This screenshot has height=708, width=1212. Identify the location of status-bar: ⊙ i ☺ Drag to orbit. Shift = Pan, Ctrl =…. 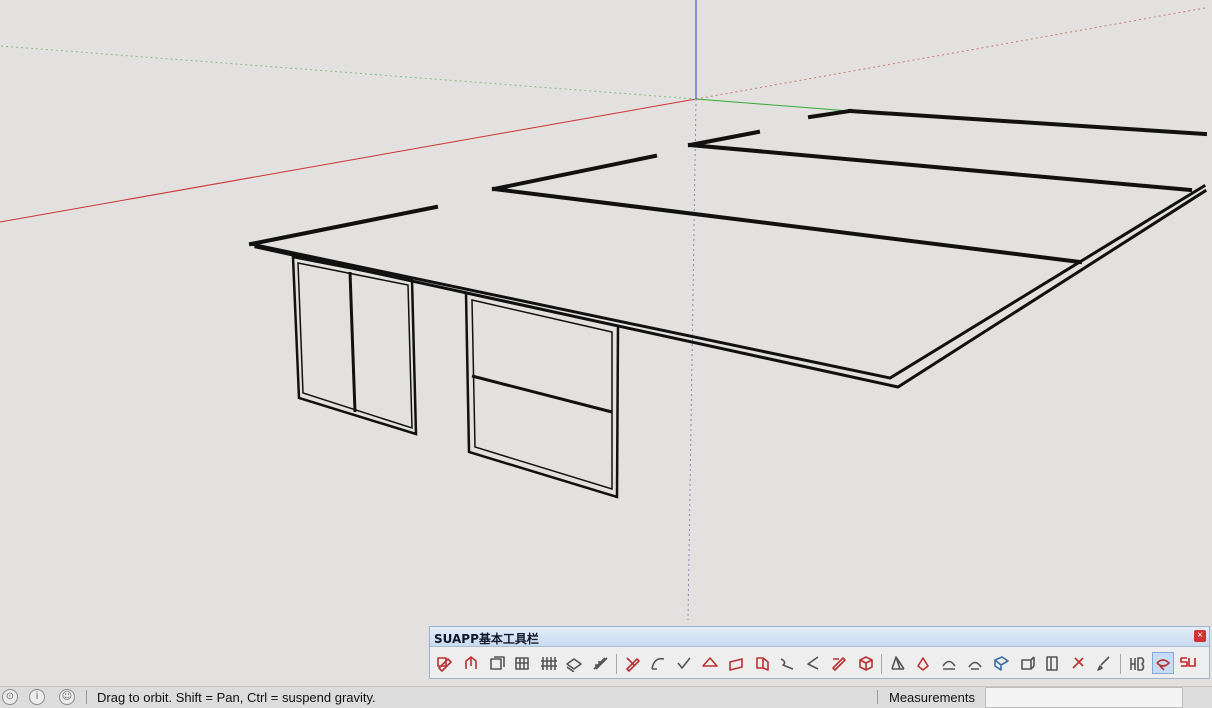
(606, 697).